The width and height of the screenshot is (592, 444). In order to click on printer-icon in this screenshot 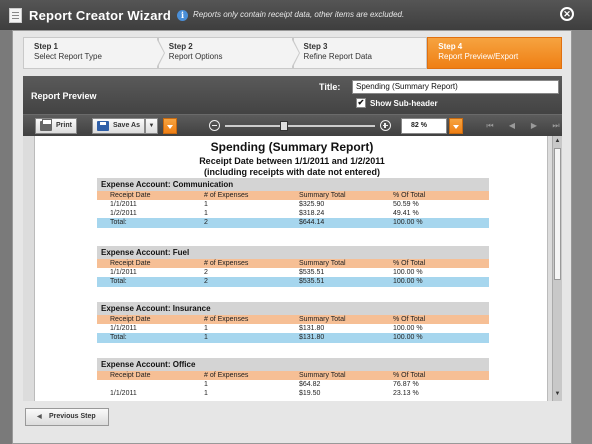, I will do `click(46, 125)`.